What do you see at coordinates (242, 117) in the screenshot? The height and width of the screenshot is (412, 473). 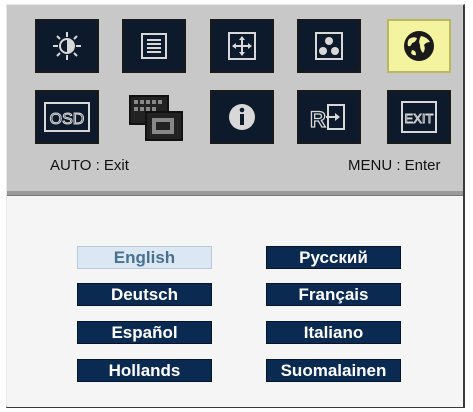 I see `information-icon` at bounding box center [242, 117].